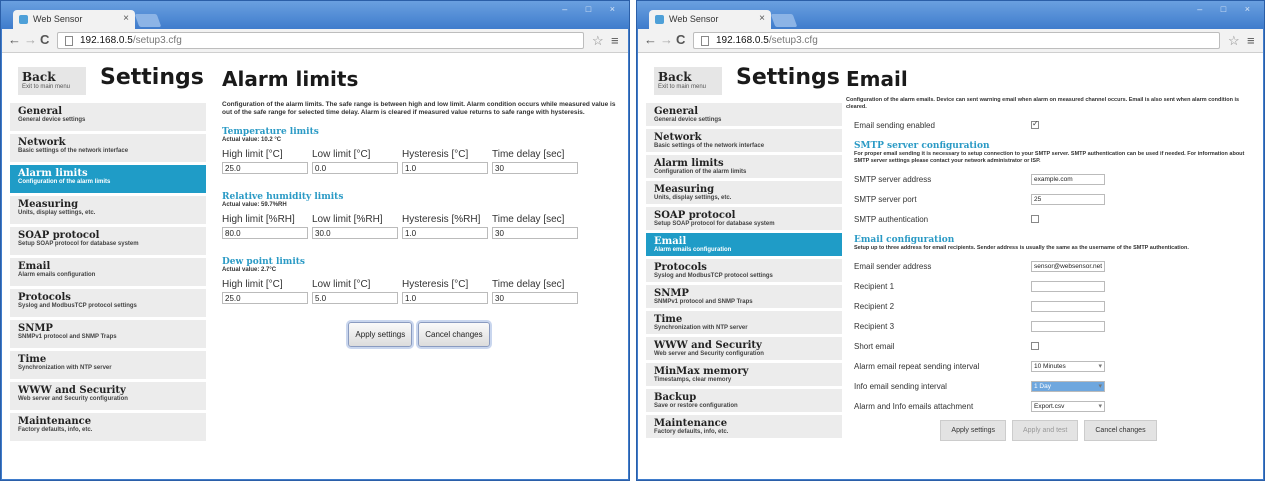  I want to click on browser-toolbar: ← → C 192.168.0.5/setup3.cfg ☆ ≡, so click(950, 41).